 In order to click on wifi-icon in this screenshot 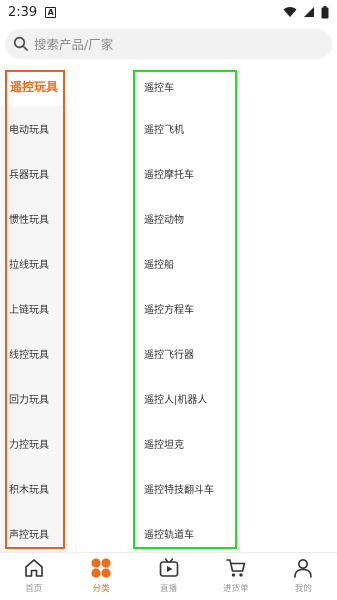, I will do `click(290, 12)`.